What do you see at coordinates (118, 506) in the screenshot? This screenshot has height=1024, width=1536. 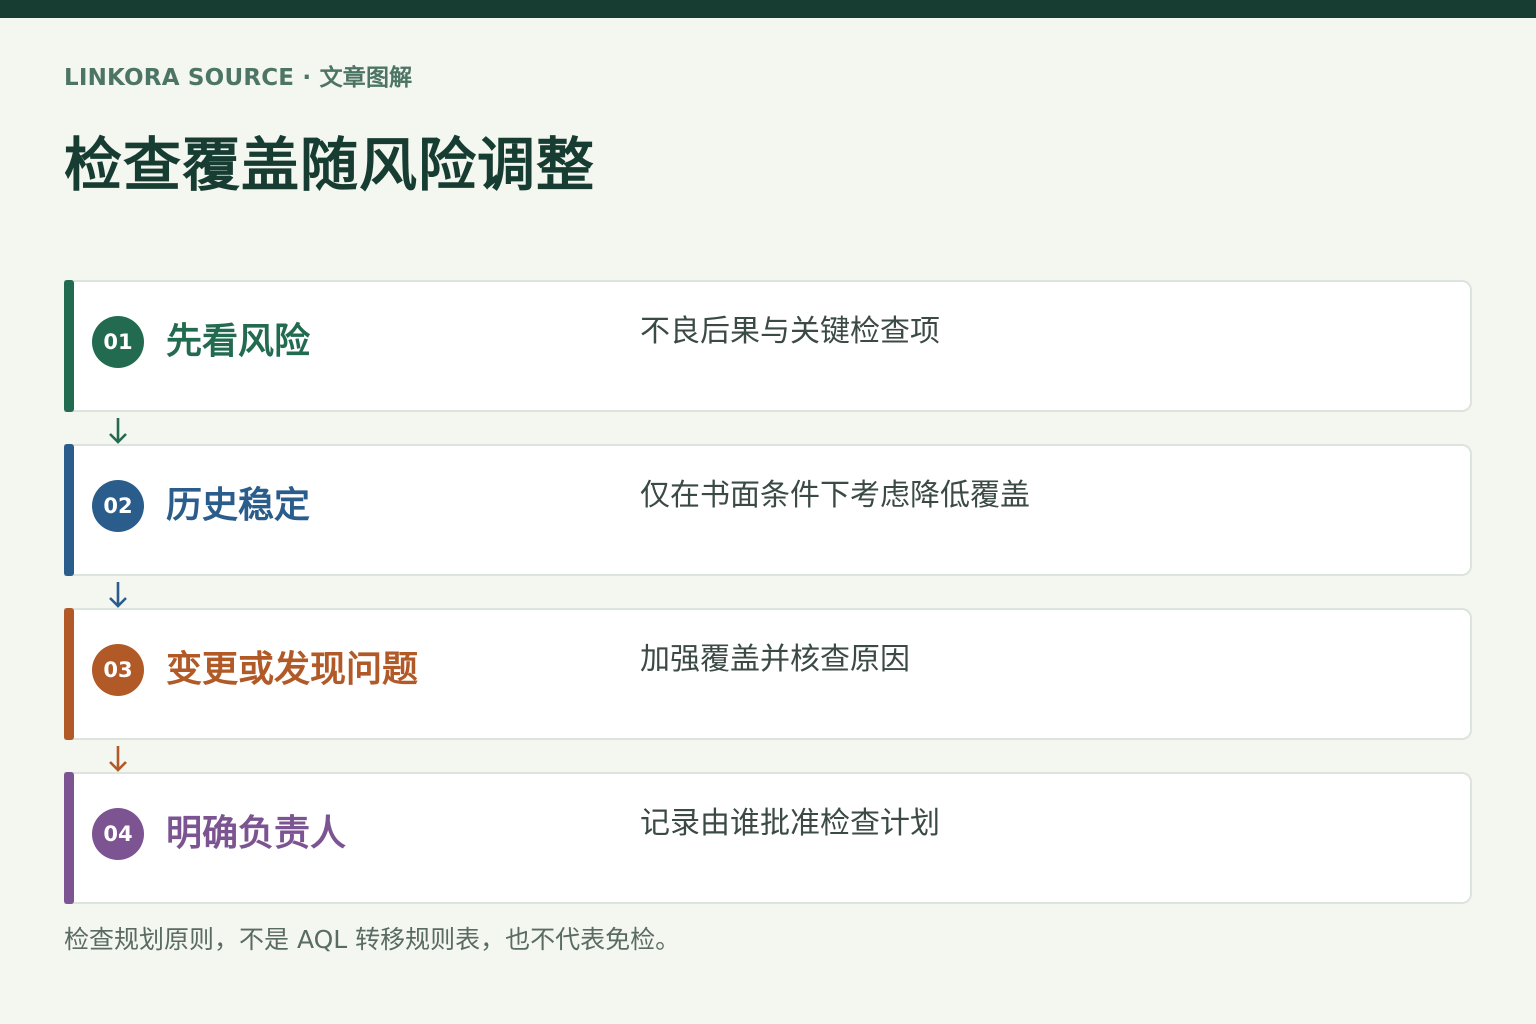 I see `step-number-badge: 02` at bounding box center [118, 506].